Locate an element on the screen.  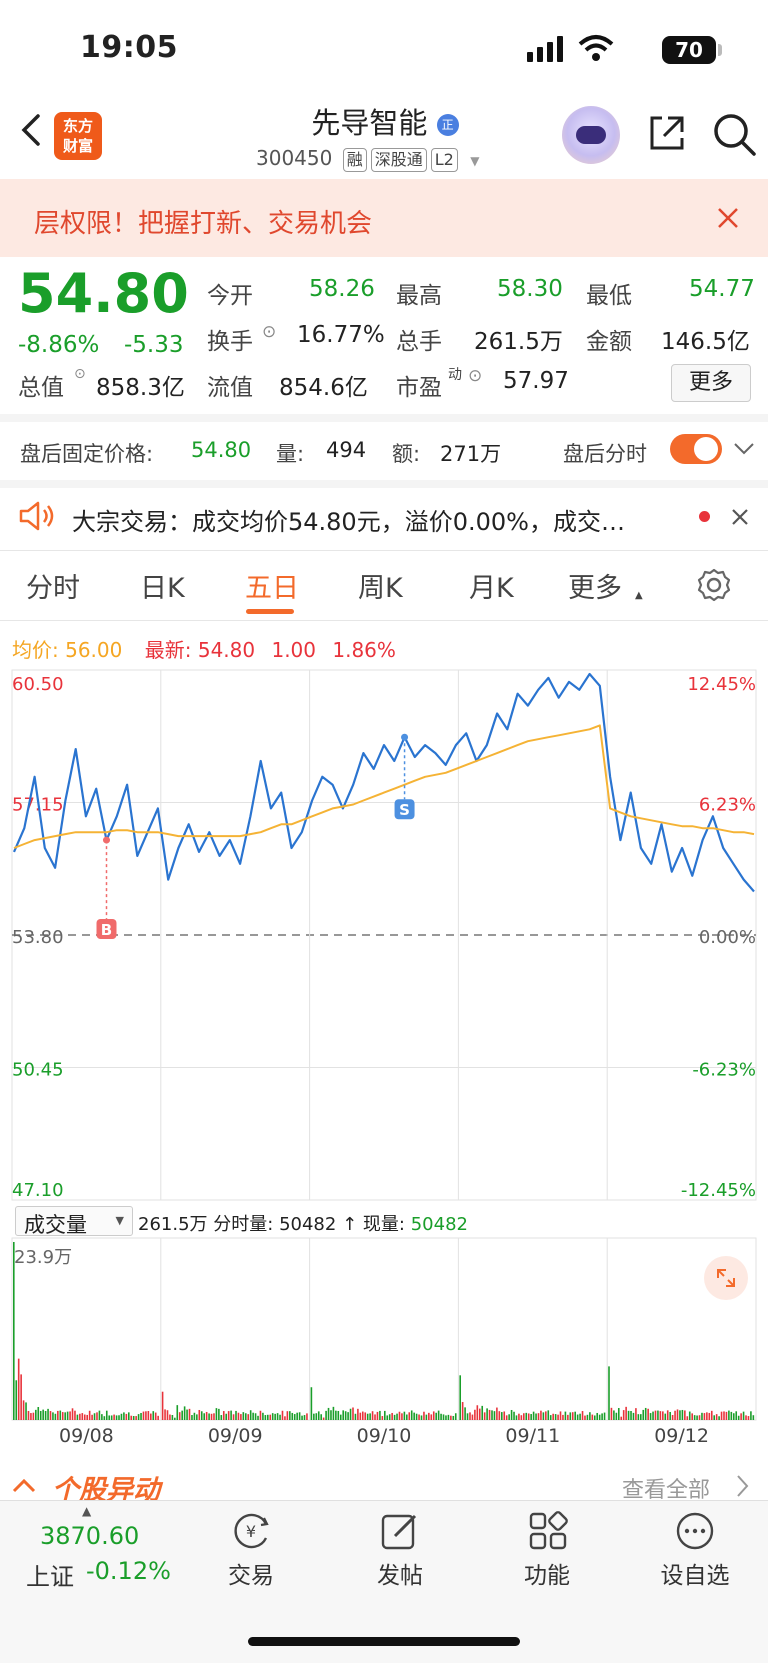
index-change: -0.12% is located at coordinates (128, 1571).